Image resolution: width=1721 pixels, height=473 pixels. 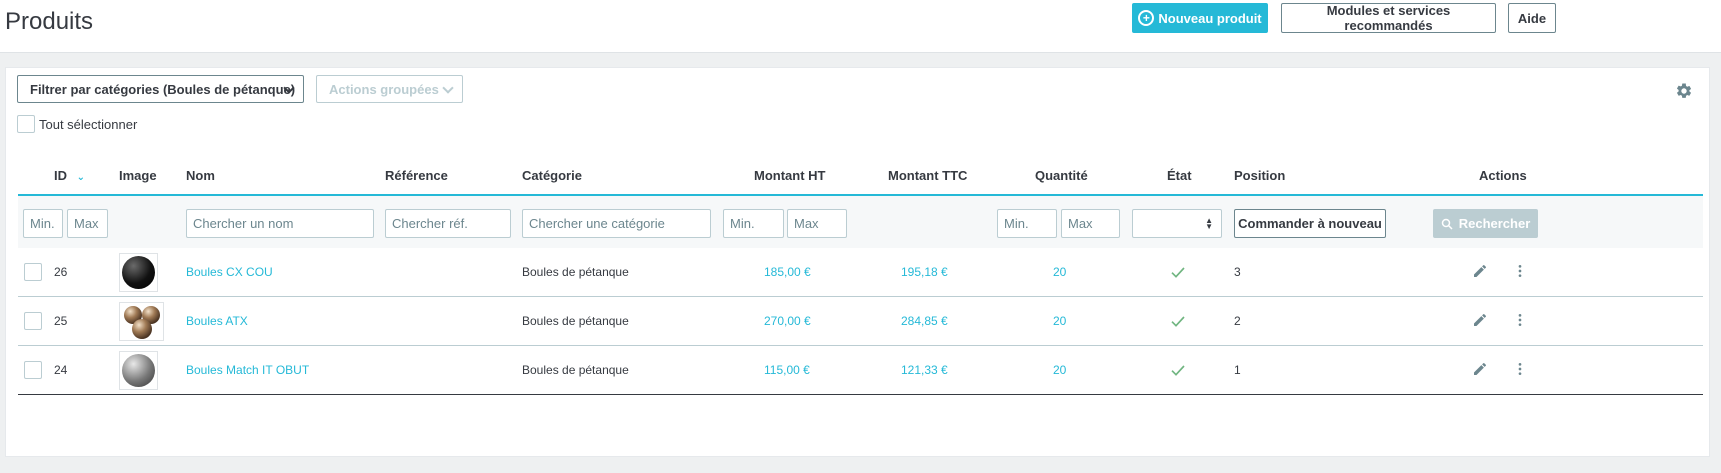 What do you see at coordinates (280, 223) in the screenshot?
I see `name-search-input: Chercher un nom` at bounding box center [280, 223].